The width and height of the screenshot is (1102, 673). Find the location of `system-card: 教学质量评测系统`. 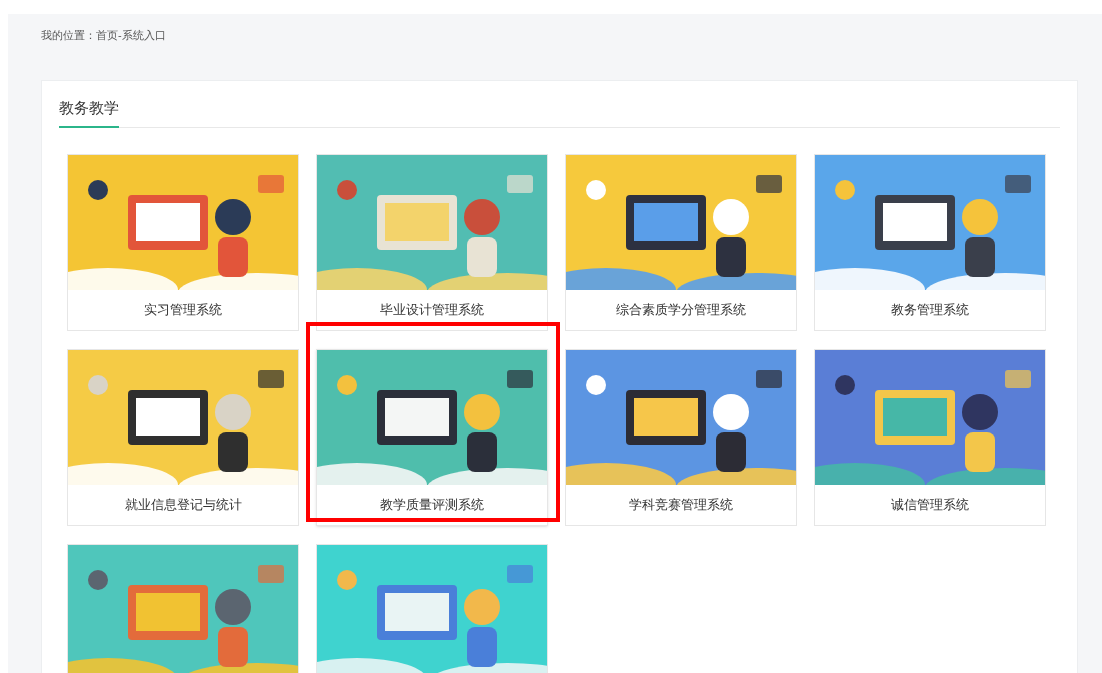

system-card: 教学质量评测系统 is located at coordinates (432, 437).